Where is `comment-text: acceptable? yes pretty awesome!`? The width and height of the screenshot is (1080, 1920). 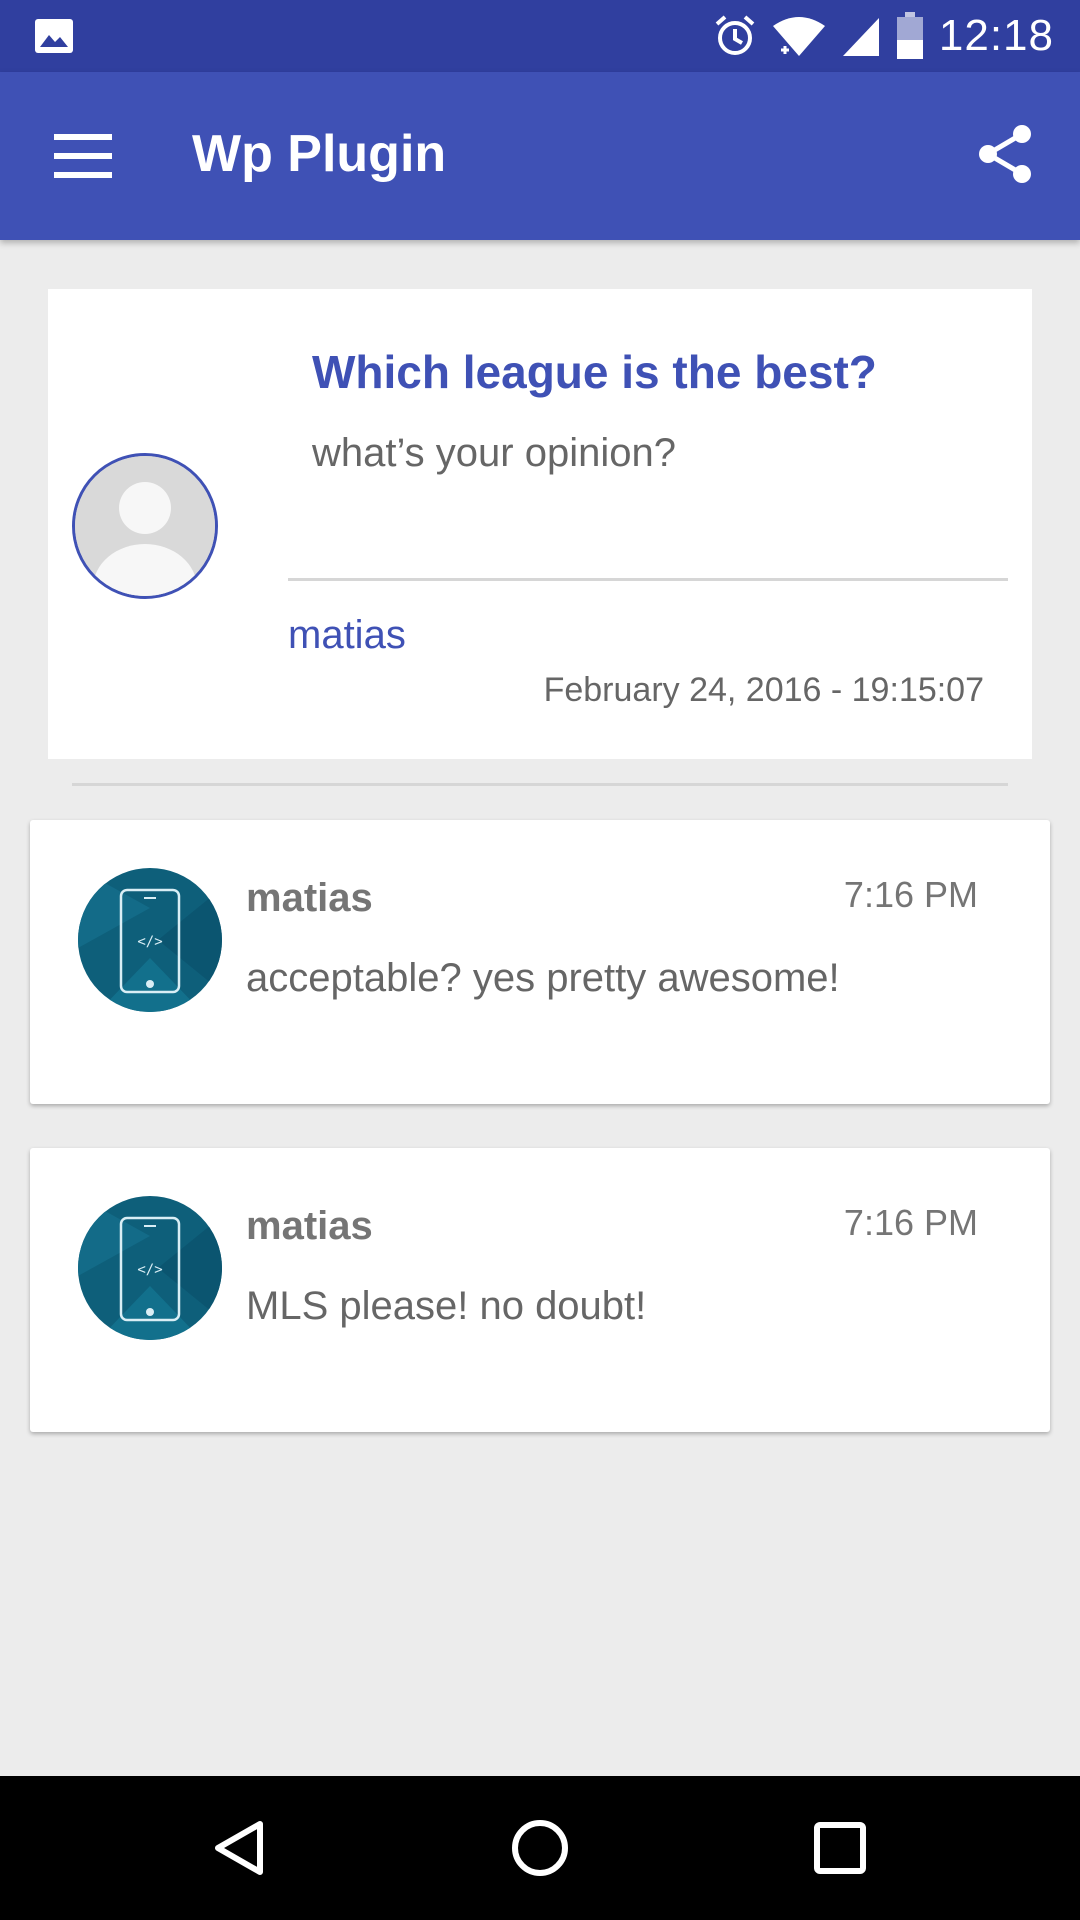
comment-text: acceptable? yes pretty awesome! is located at coordinates (543, 978).